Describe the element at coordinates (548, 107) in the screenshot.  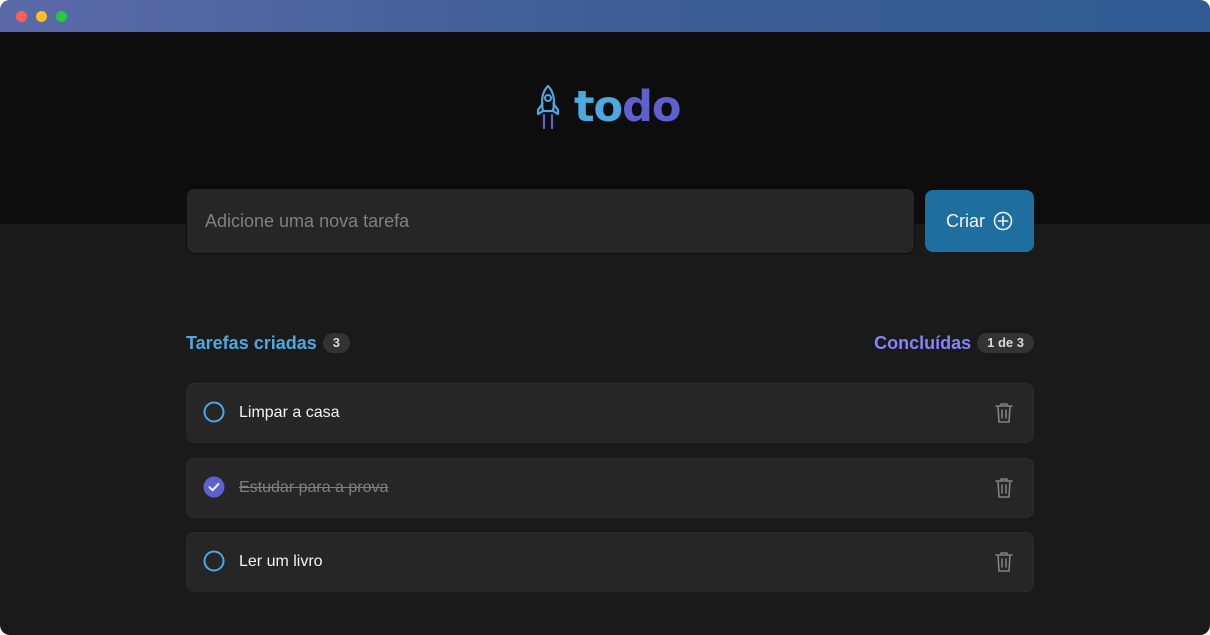
I see `rocket-icon` at that location.